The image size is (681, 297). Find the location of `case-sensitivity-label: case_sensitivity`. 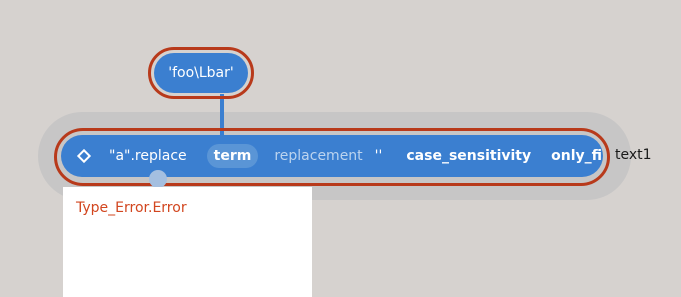

case-sensitivity-label: case_sensitivity is located at coordinates (468, 156).